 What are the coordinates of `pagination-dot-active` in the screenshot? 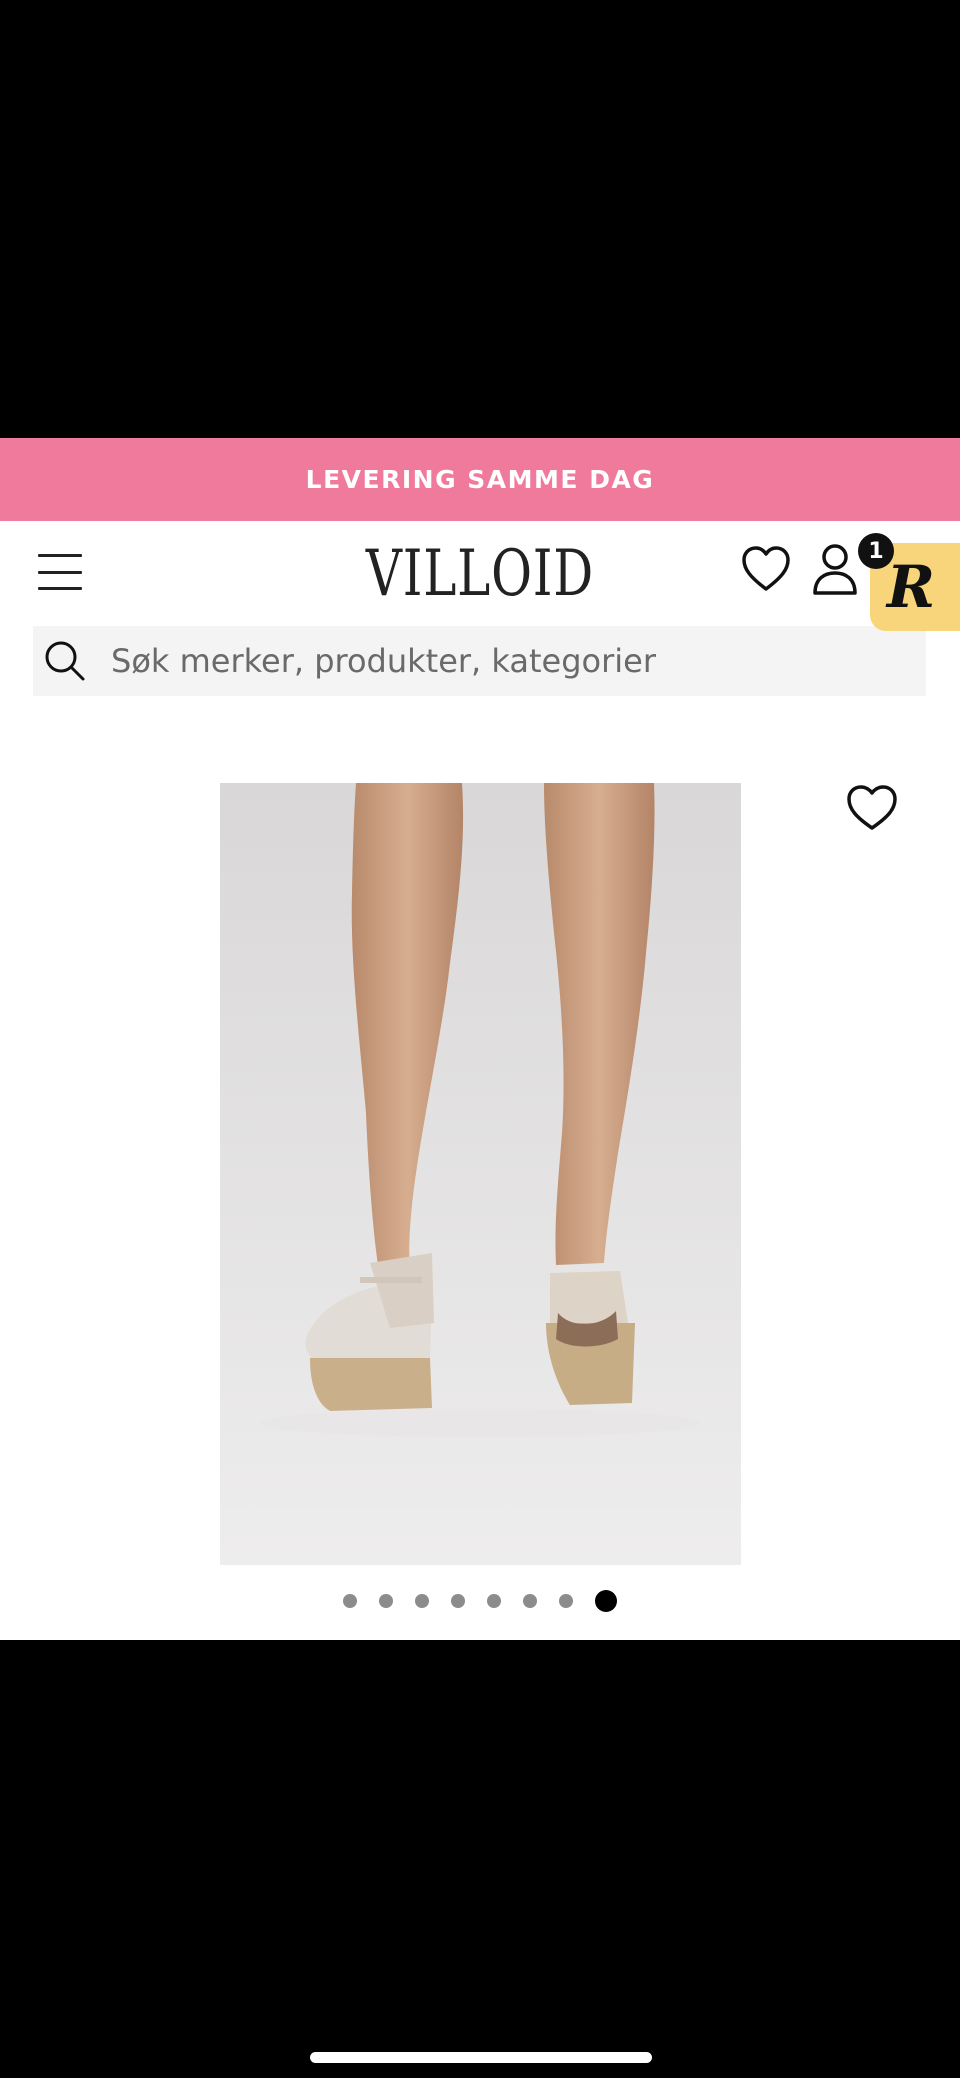 It's located at (606, 1601).